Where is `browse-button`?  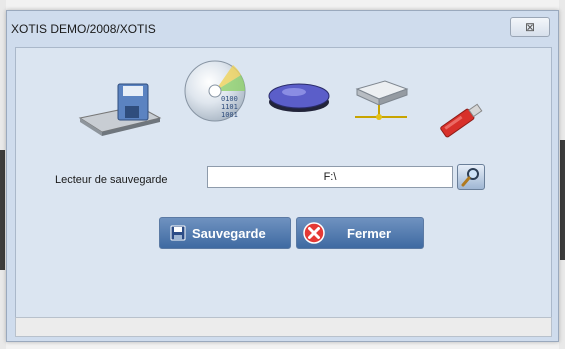 browse-button is located at coordinates (471, 177).